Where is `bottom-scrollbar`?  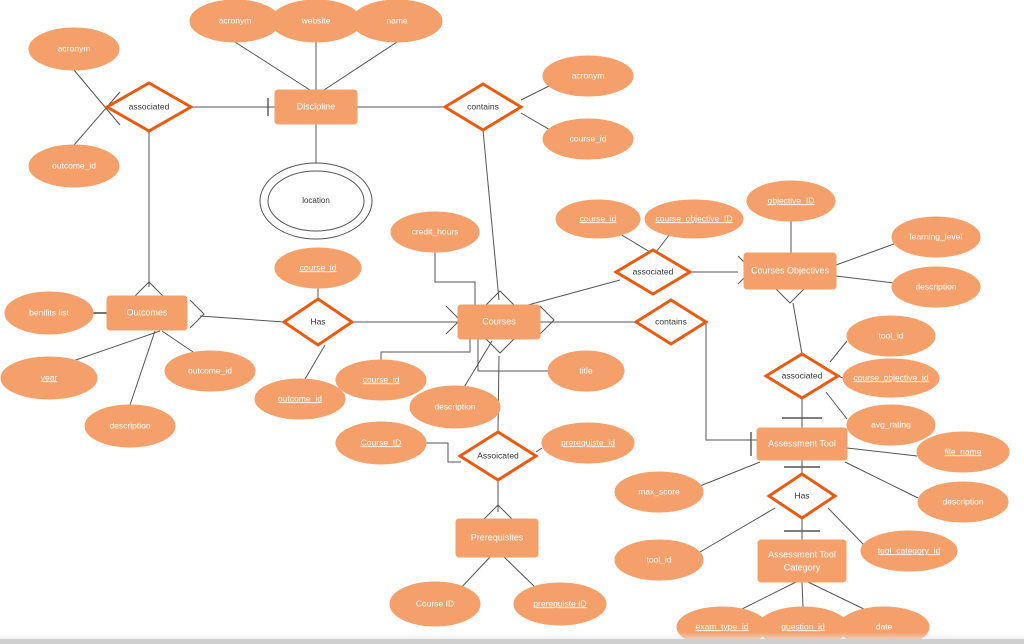
bottom-scrollbar is located at coordinates (512, 641).